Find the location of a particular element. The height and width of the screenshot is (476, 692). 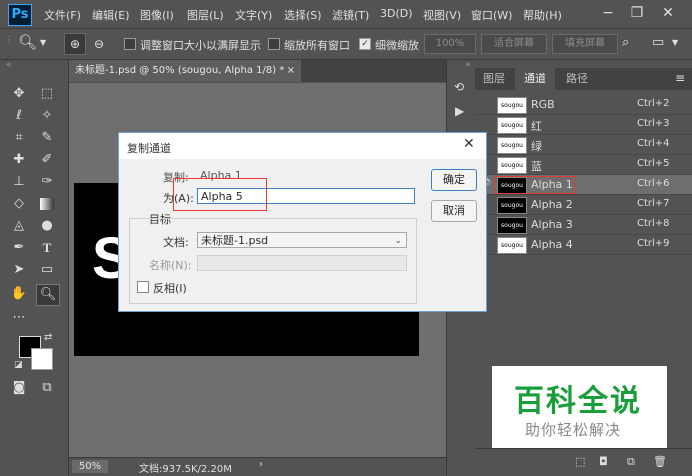

save-selection-icon: ◘ is located at coordinates (603, 461).